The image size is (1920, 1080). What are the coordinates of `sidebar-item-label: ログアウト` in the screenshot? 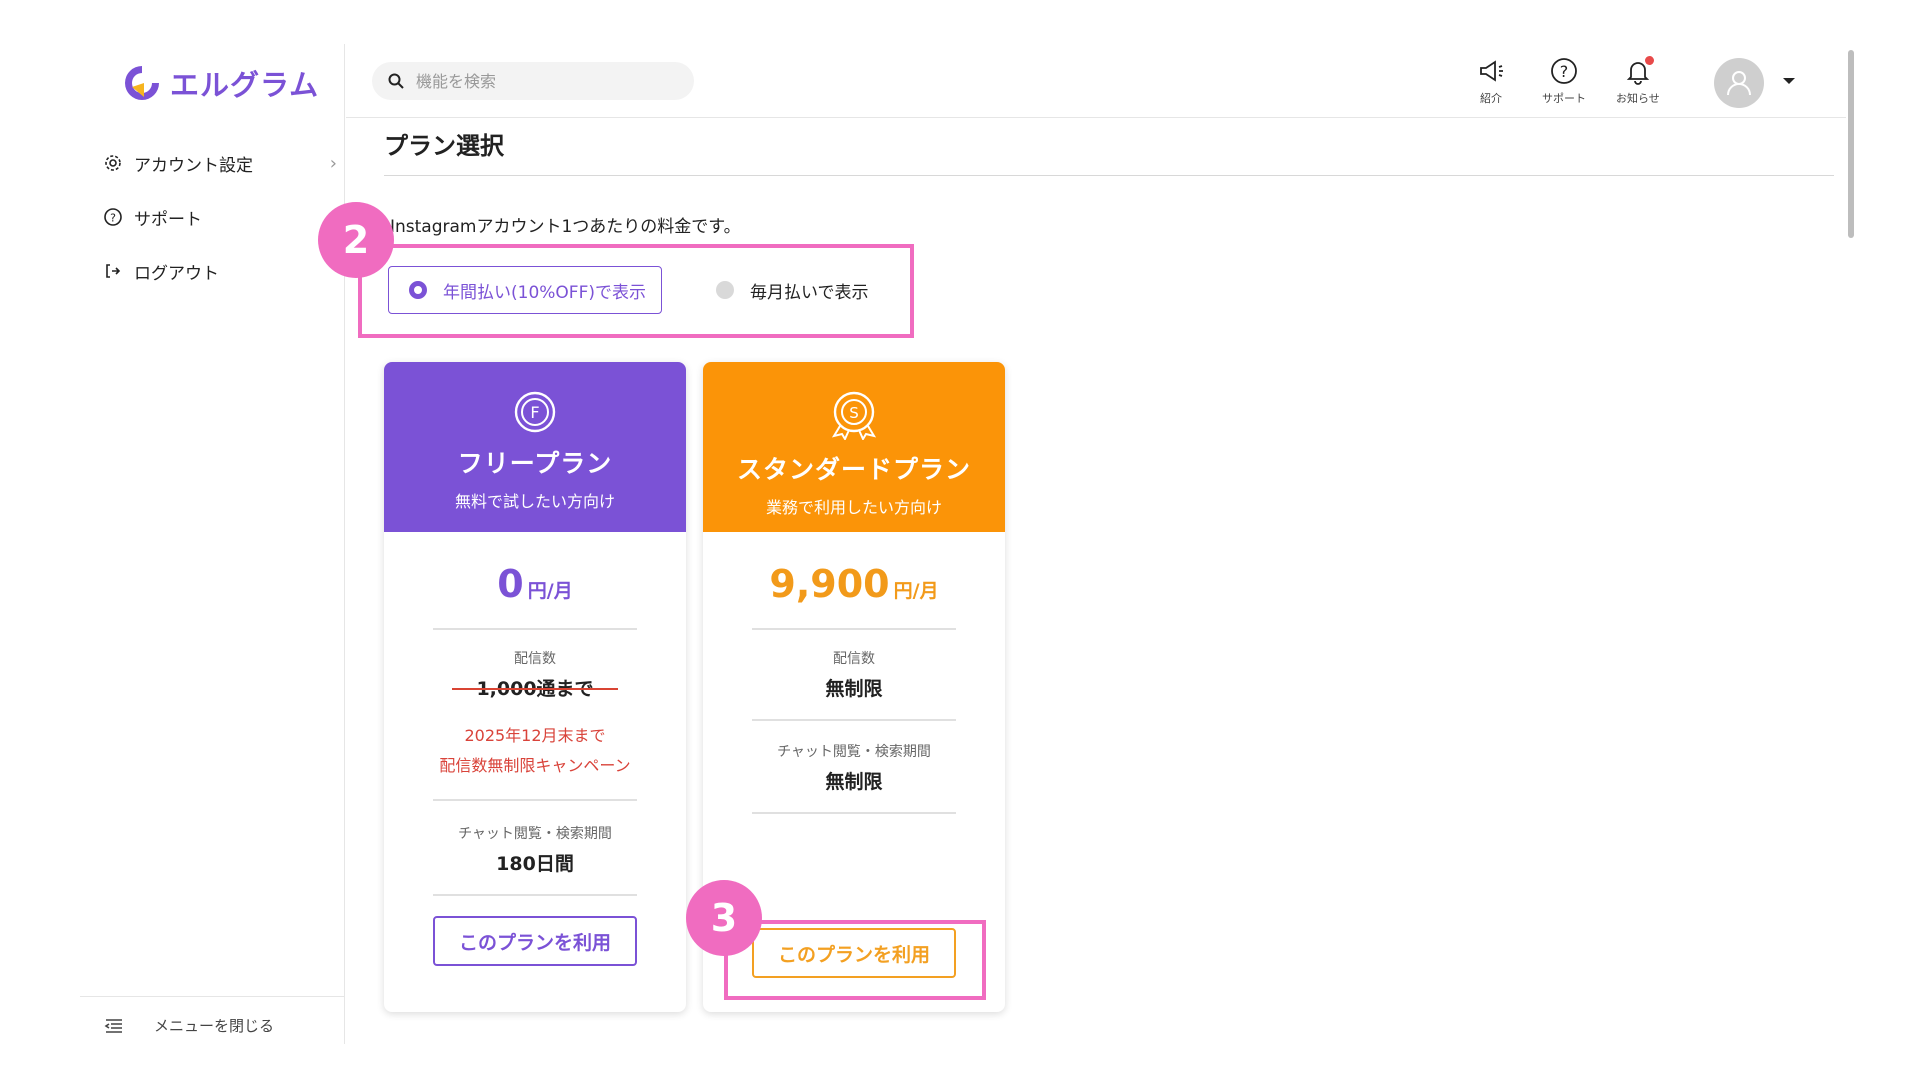 It's located at (176, 273).